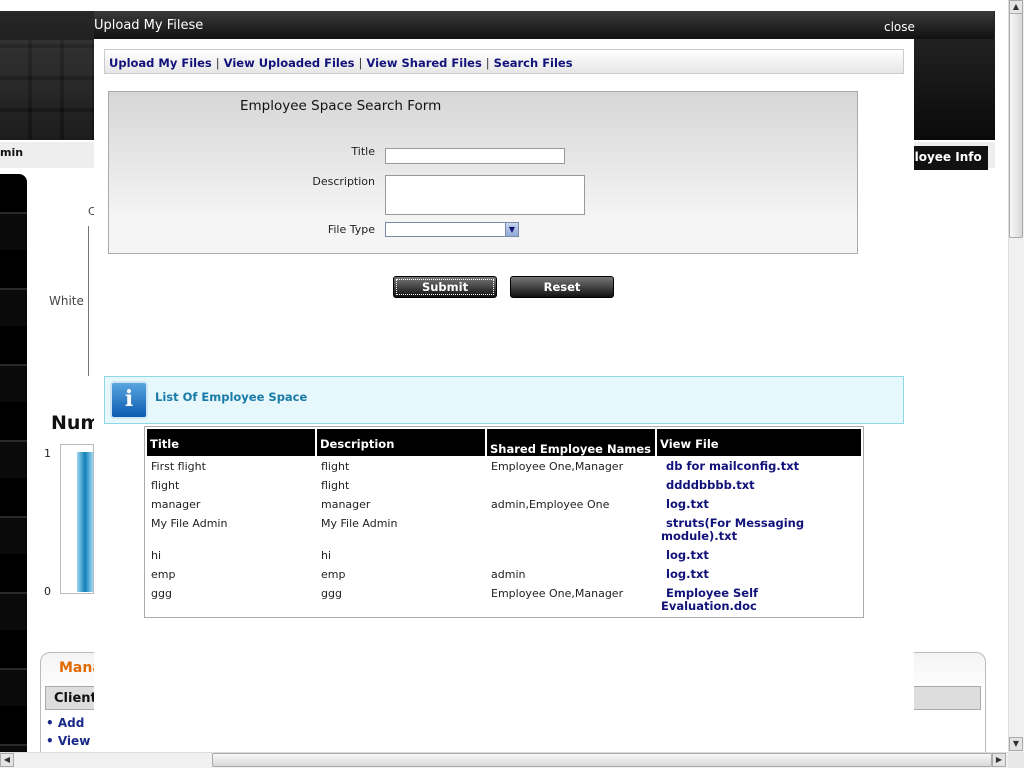 The image size is (1024, 768). Describe the element at coordinates (423, 63) in the screenshot. I see `tab-view-shared-files: View Shared Files` at that location.